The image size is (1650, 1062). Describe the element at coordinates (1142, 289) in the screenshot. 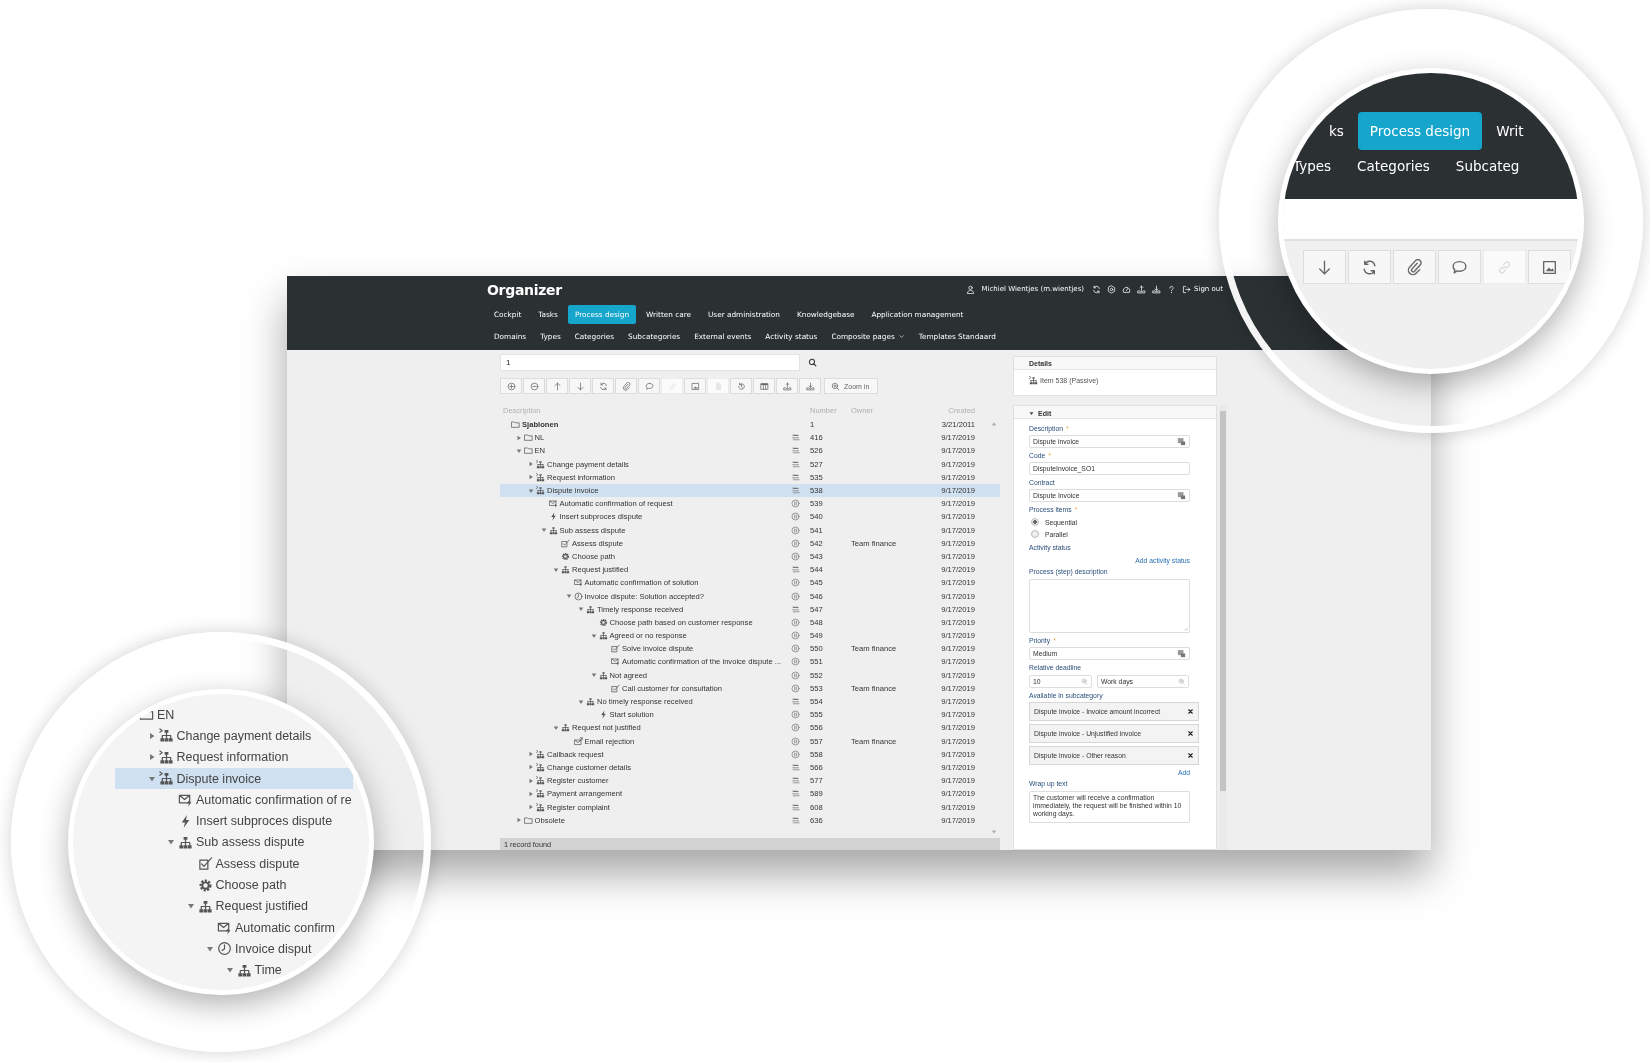

I see `upload-icon` at that location.